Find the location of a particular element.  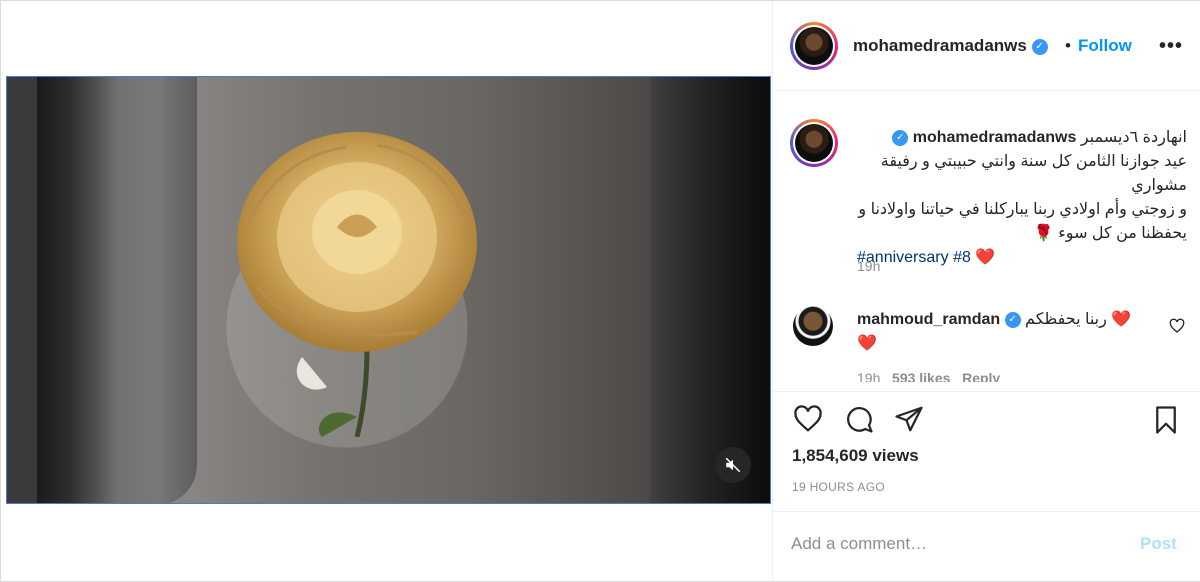

author-username: mohamedramadanws ✓ is located at coordinates (950, 46).